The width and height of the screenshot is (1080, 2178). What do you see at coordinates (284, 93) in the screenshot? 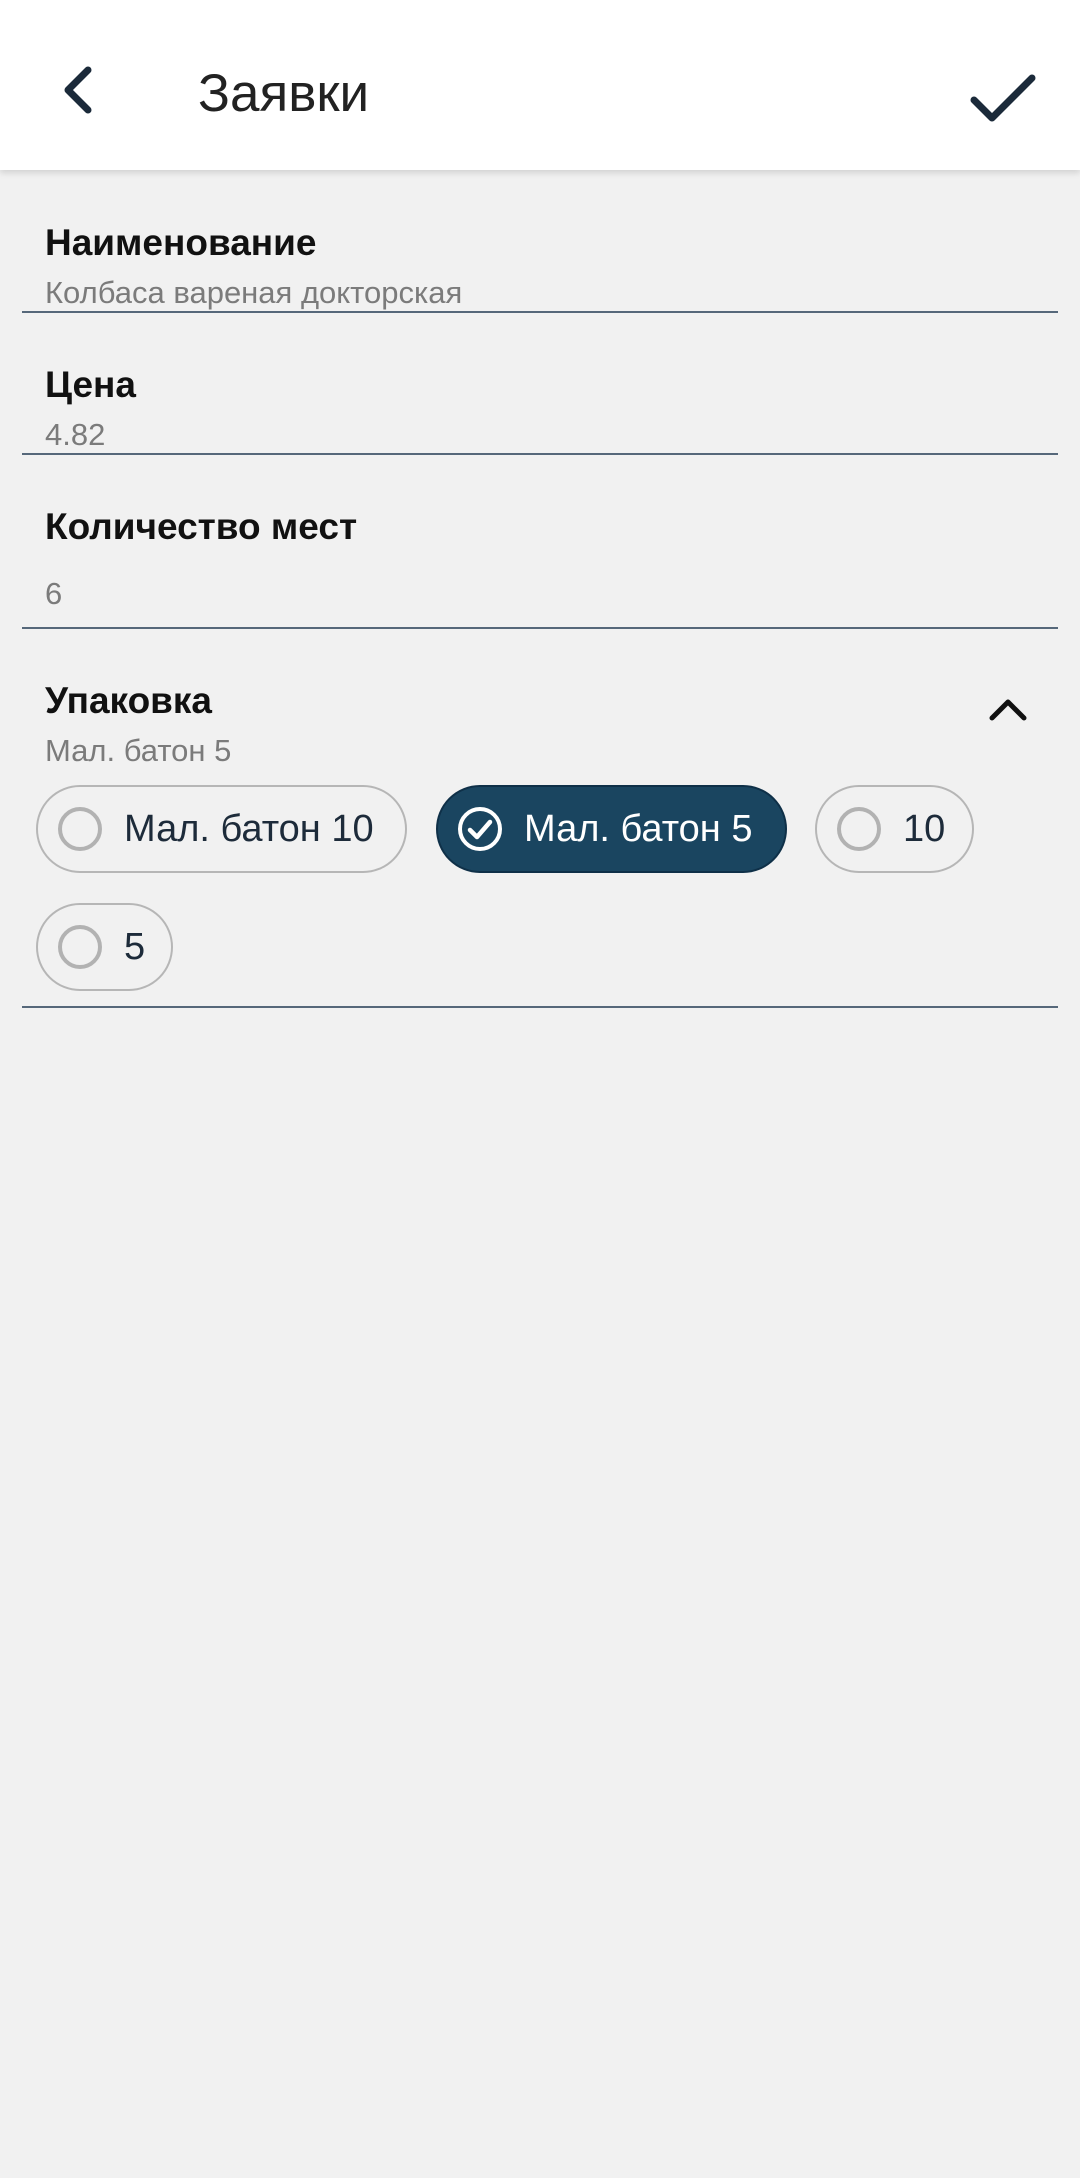
I see `page-title: Заявки` at bounding box center [284, 93].